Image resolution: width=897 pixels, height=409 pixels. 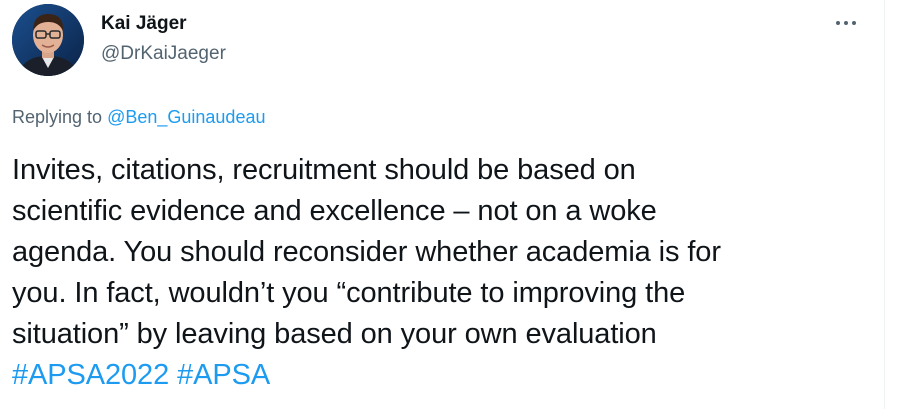 What do you see at coordinates (223, 375) in the screenshot?
I see `hashtag-link: #APSA` at bounding box center [223, 375].